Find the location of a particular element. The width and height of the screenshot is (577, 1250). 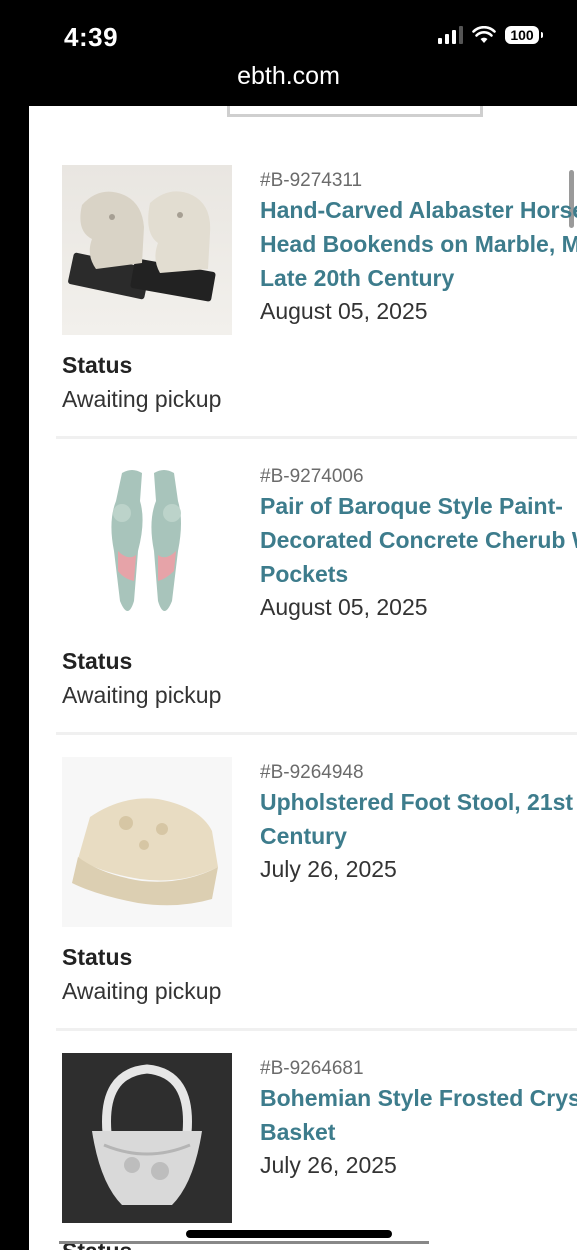

status-bar: 4:39 100 ebth.com is located at coordinates (288, 53).